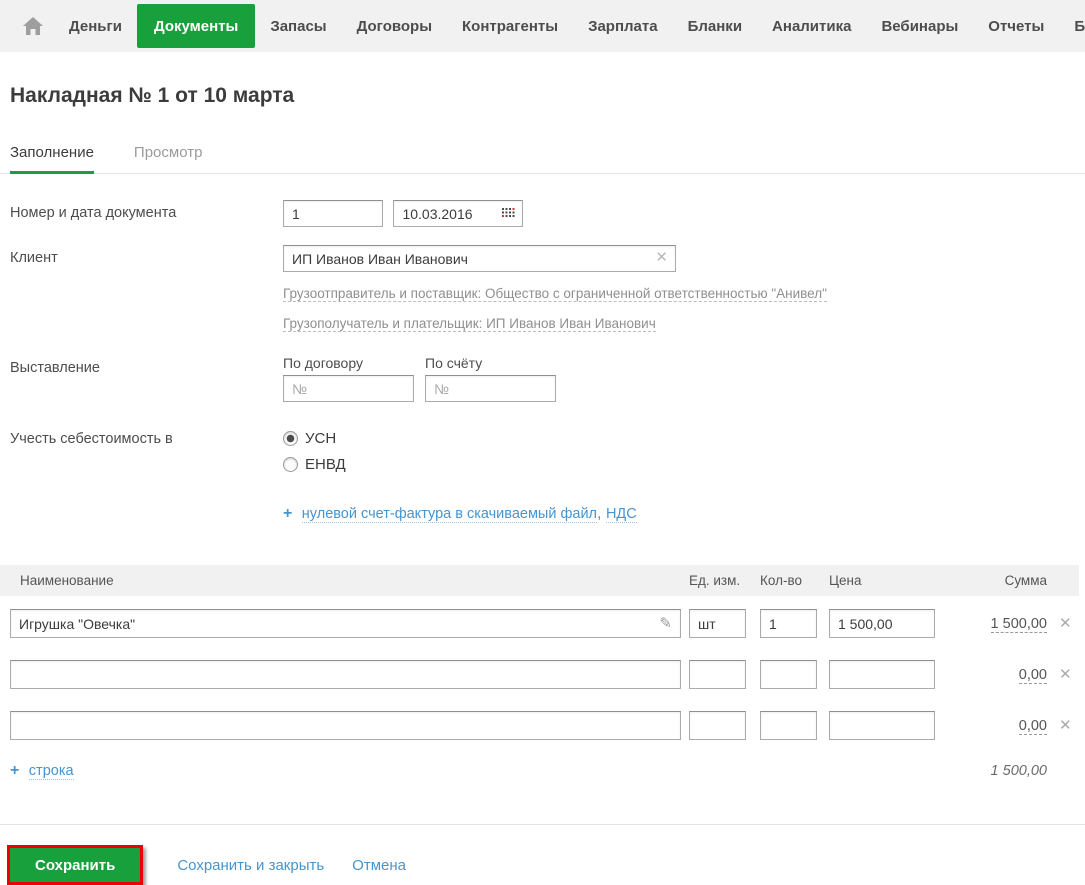 The width and height of the screenshot is (1085, 885). Describe the element at coordinates (665, 623) in the screenshot. I see `edit-pencil-icon: ✎` at that location.